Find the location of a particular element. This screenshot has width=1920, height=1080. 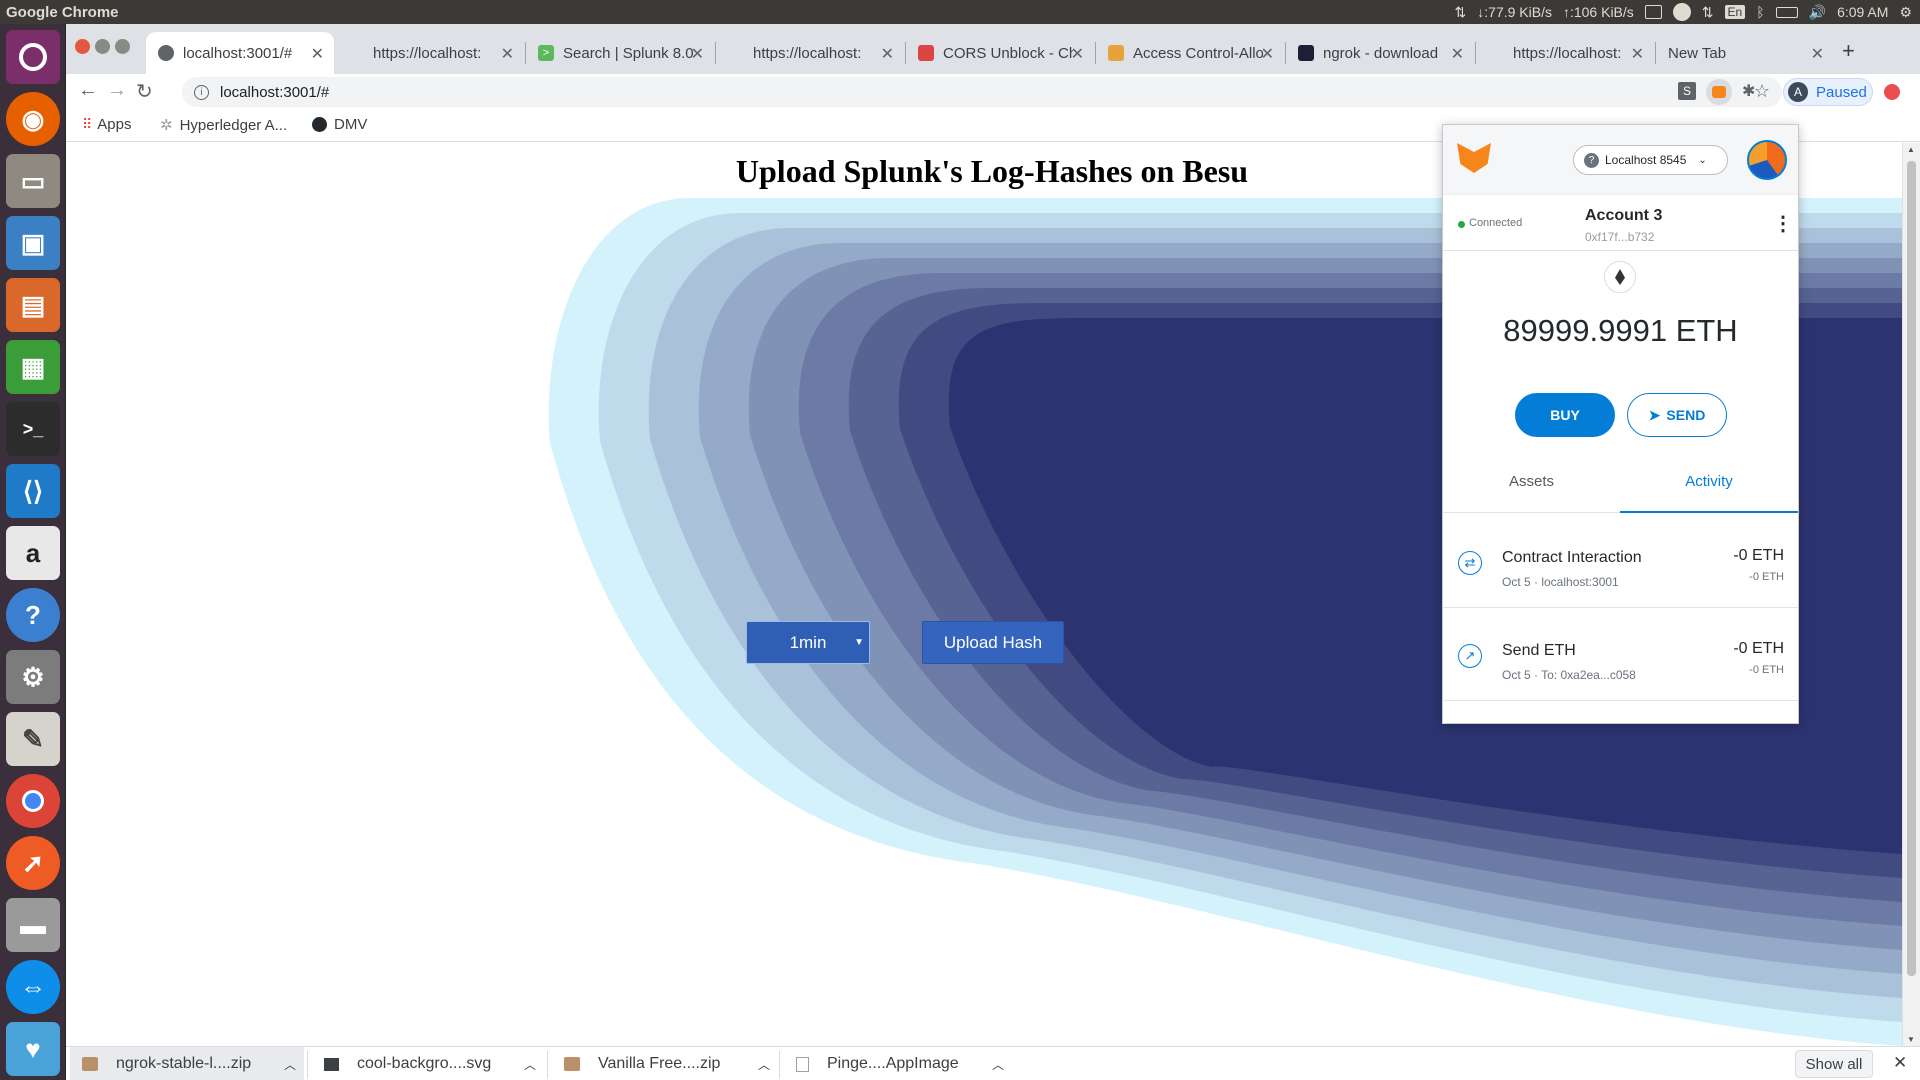

splunk-extension-icon: S is located at coordinates (1687, 91).